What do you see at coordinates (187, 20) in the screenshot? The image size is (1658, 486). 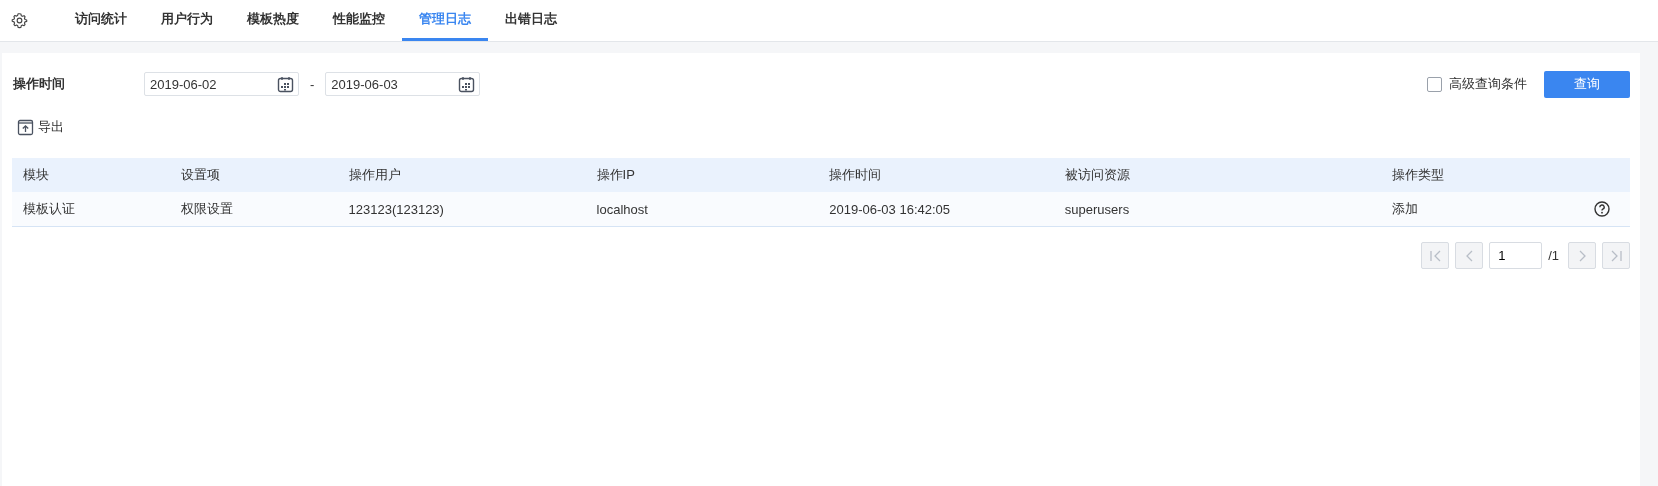 I see `nav-tab: 用户行为` at bounding box center [187, 20].